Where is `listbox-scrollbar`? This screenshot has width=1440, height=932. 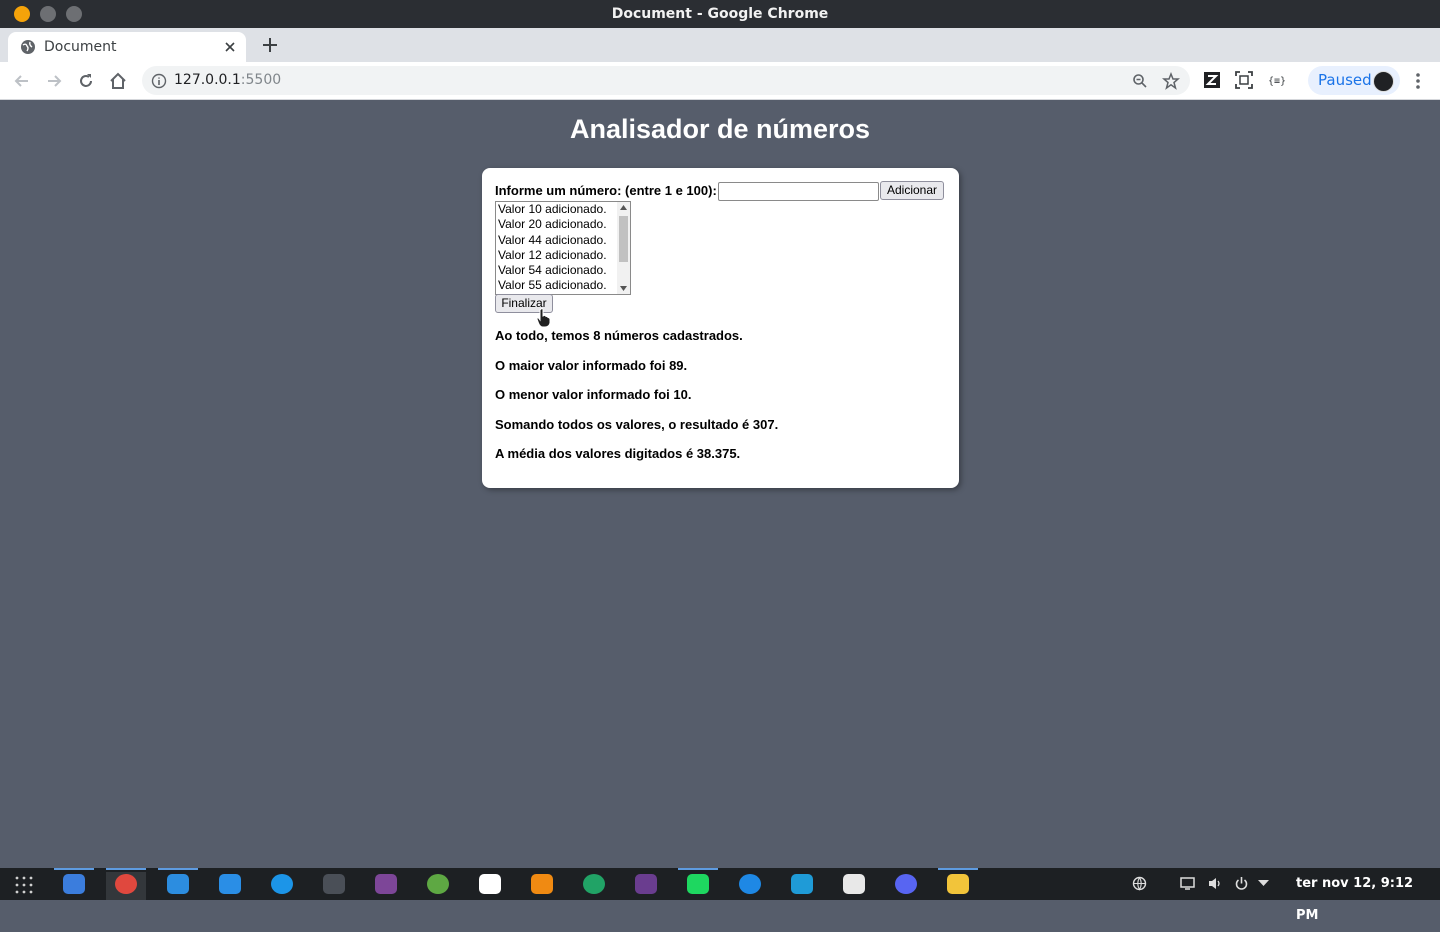 listbox-scrollbar is located at coordinates (623, 248).